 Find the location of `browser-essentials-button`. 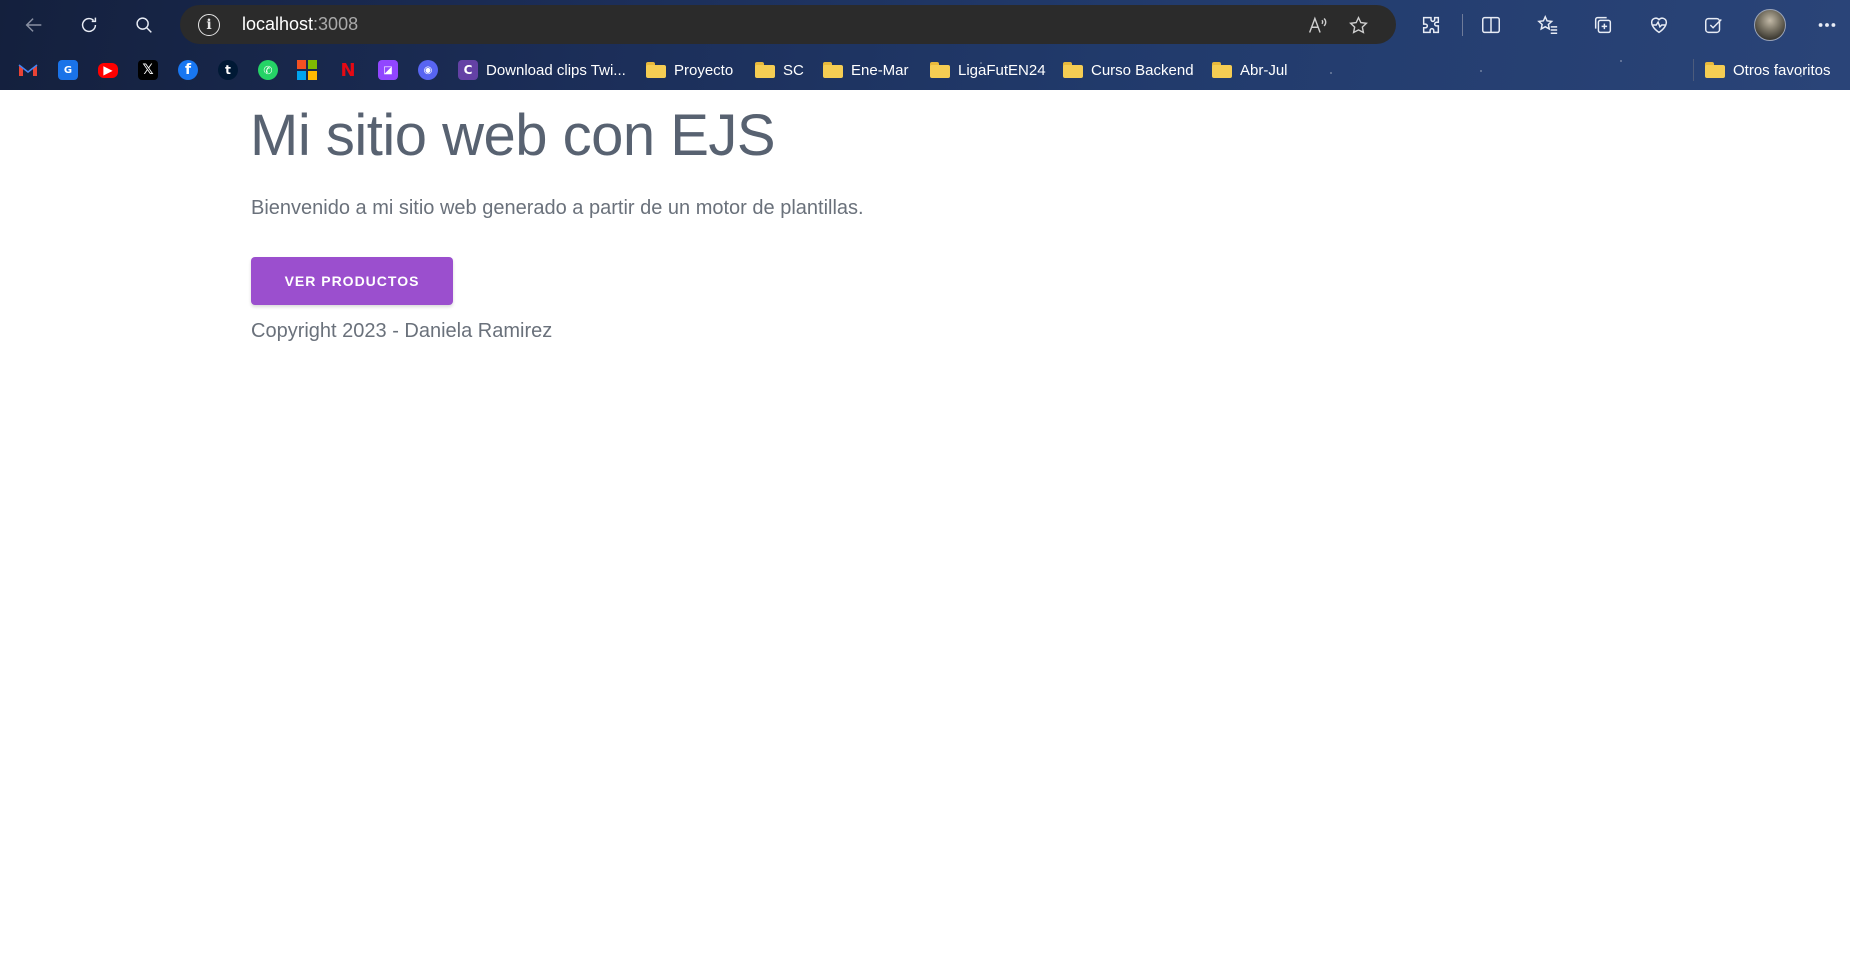

browser-essentials-button is located at coordinates (1659, 25).